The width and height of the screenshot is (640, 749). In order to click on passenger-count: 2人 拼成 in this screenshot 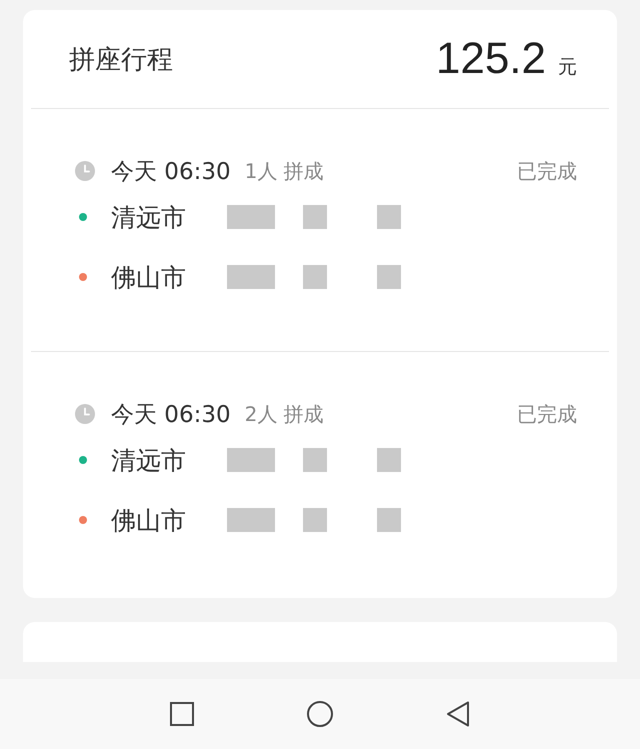, I will do `click(284, 414)`.